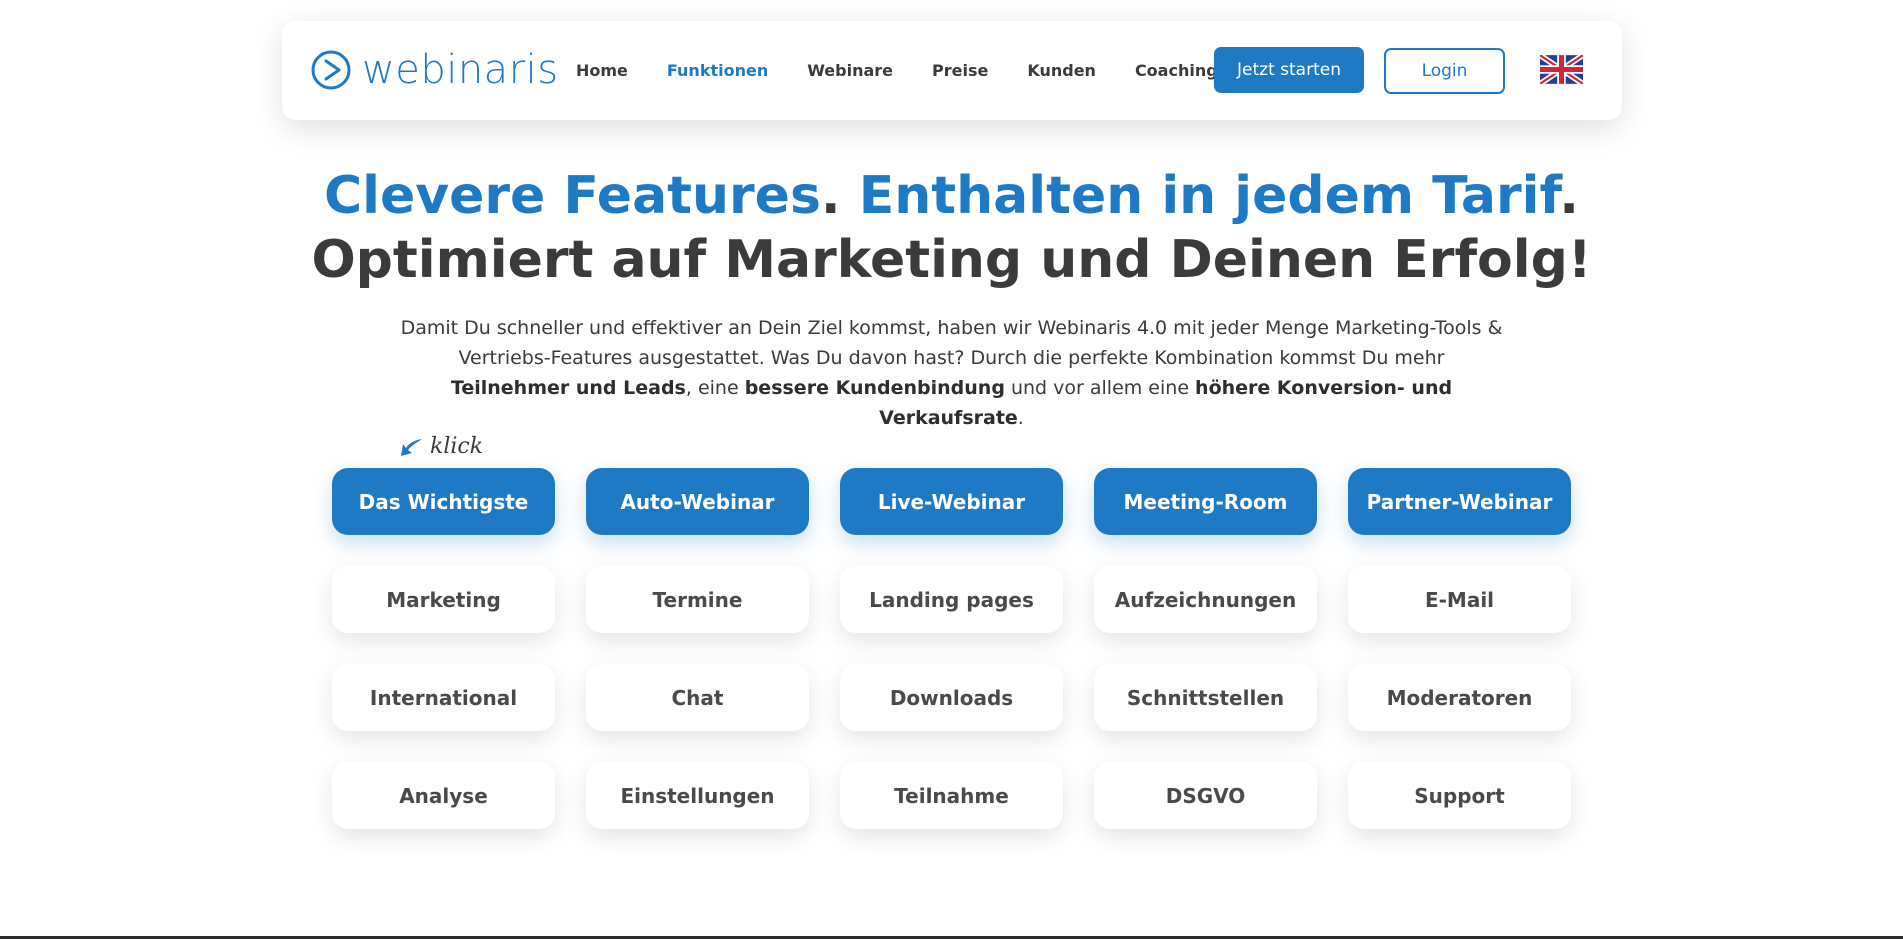  Describe the element at coordinates (1209, 196) in the screenshot. I see `headline-tarif: Enthalten in jedem Tarif` at that location.